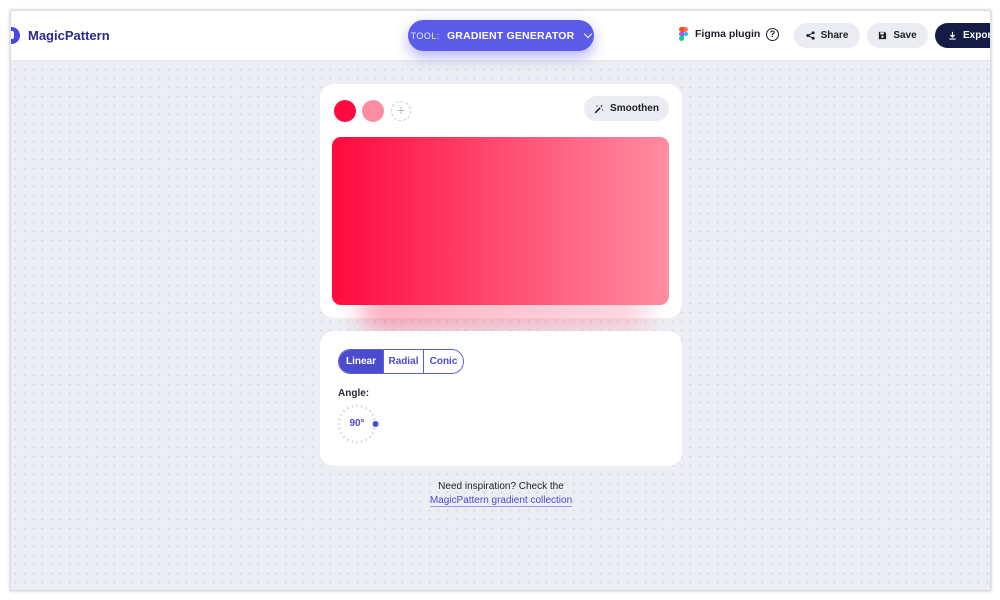  What do you see at coordinates (354, 393) in the screenshot?
I see `angle-label: Angle:` at bounding box center [354, 393].